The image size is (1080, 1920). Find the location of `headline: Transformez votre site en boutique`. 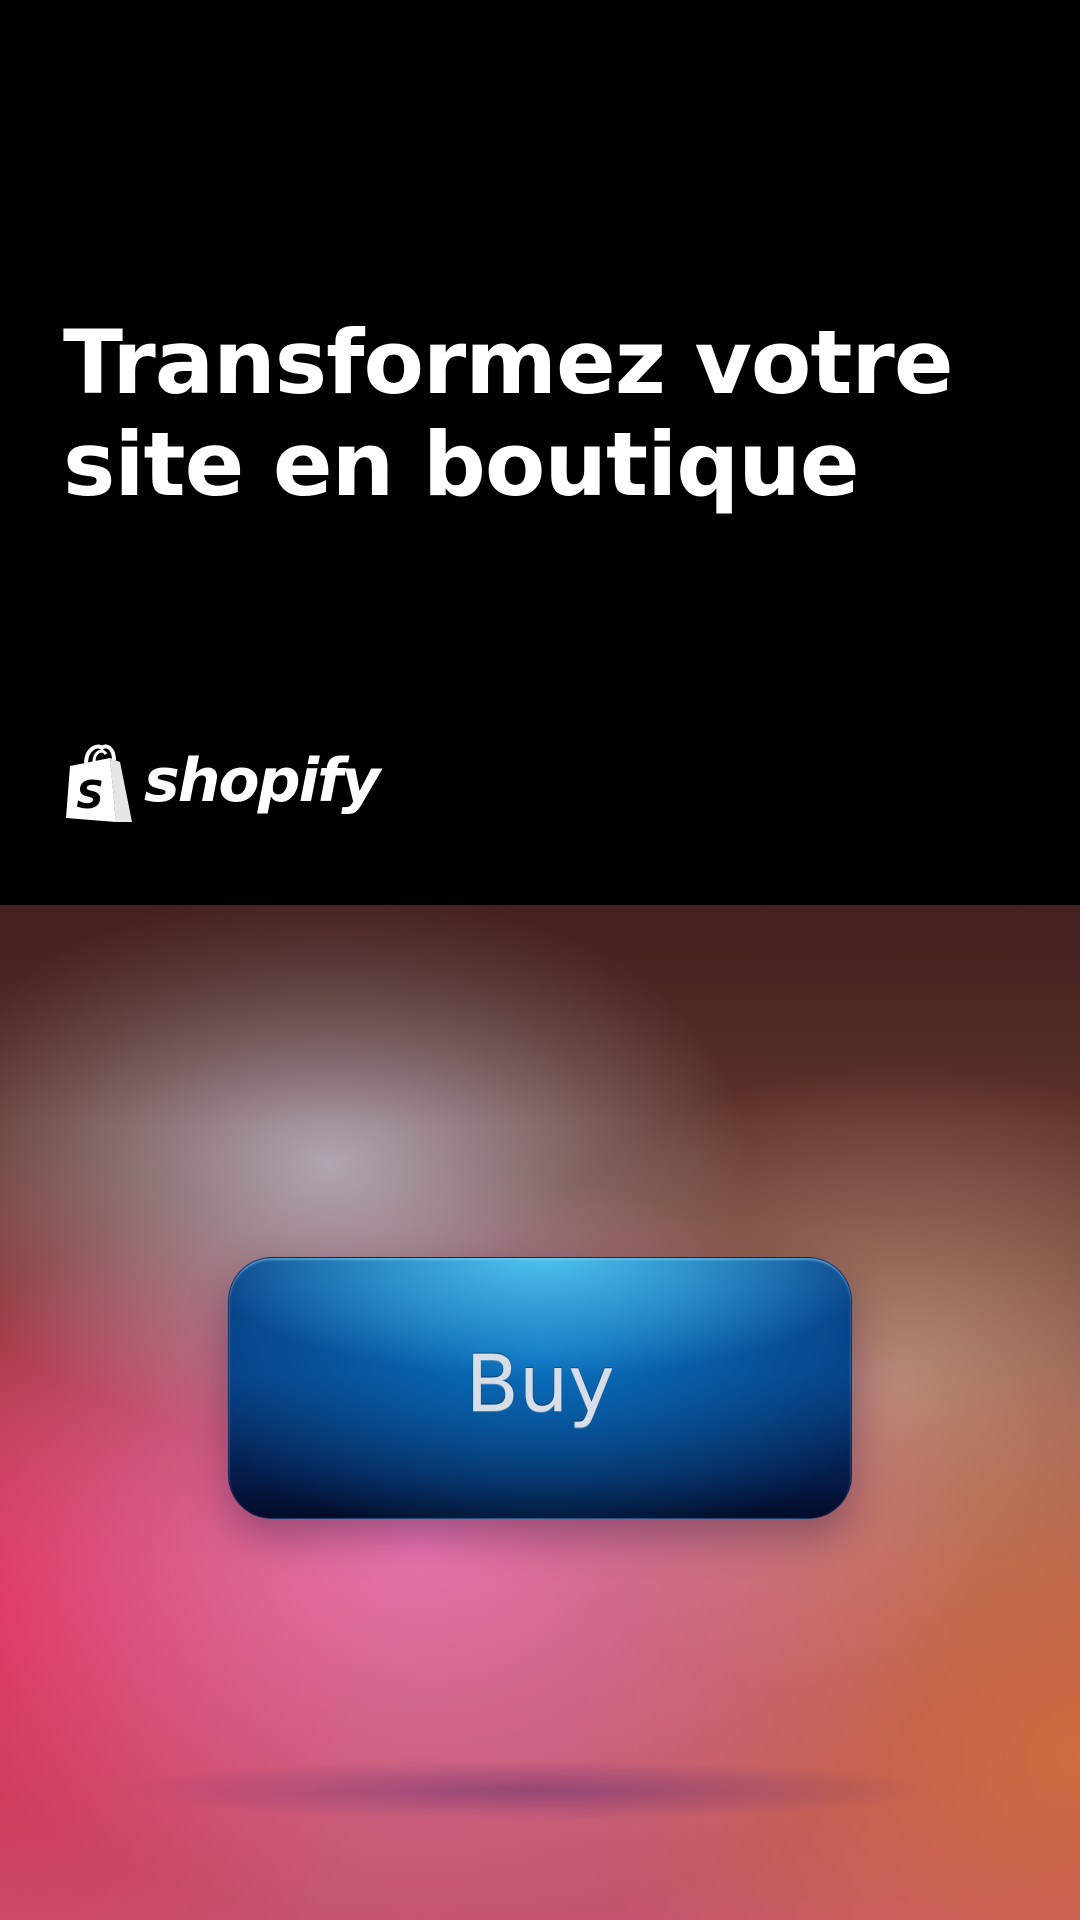

headline: Transformez votre site en boutique is located at coordinates (553, 414).